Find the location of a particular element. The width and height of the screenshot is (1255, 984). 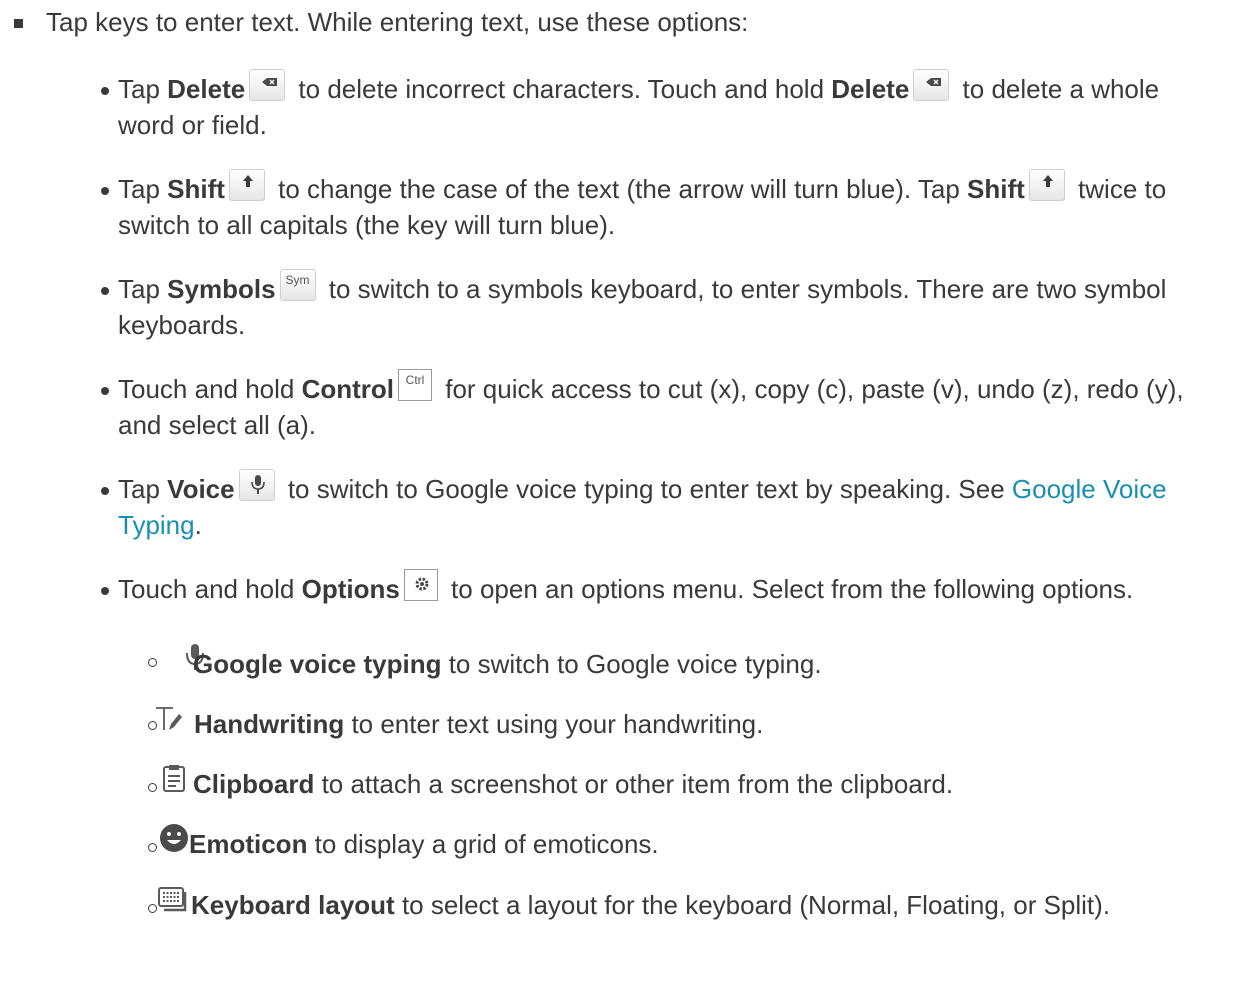

sub-item-emoticon: Emoticon to display a grid of emoticons. is located at coordinates (424, 844).